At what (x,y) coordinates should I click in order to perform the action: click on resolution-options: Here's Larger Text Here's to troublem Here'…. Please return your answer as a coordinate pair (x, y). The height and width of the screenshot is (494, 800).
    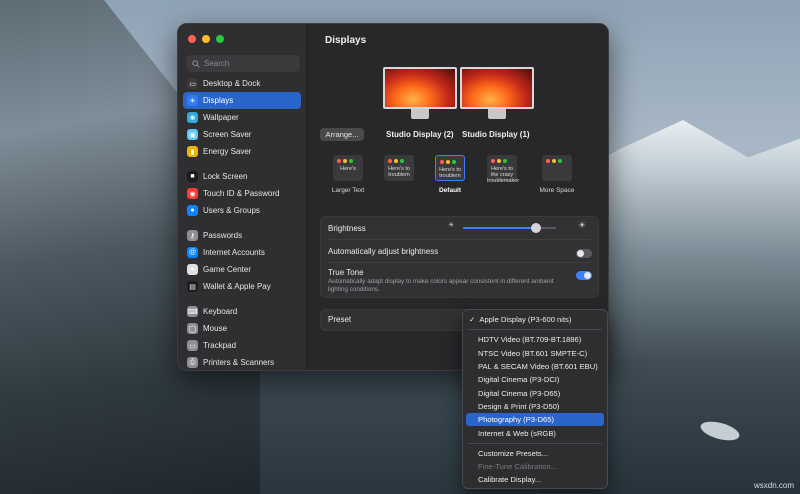
    Looking at the image, I should click on (459, 180).